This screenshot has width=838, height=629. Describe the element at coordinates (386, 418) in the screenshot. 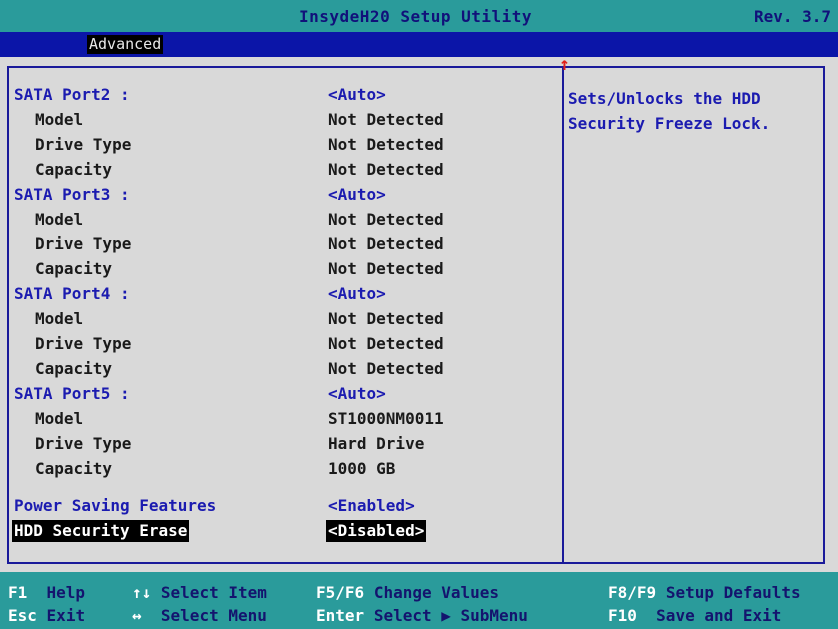

I see `setting-value: ST1000NM0011` at that location.